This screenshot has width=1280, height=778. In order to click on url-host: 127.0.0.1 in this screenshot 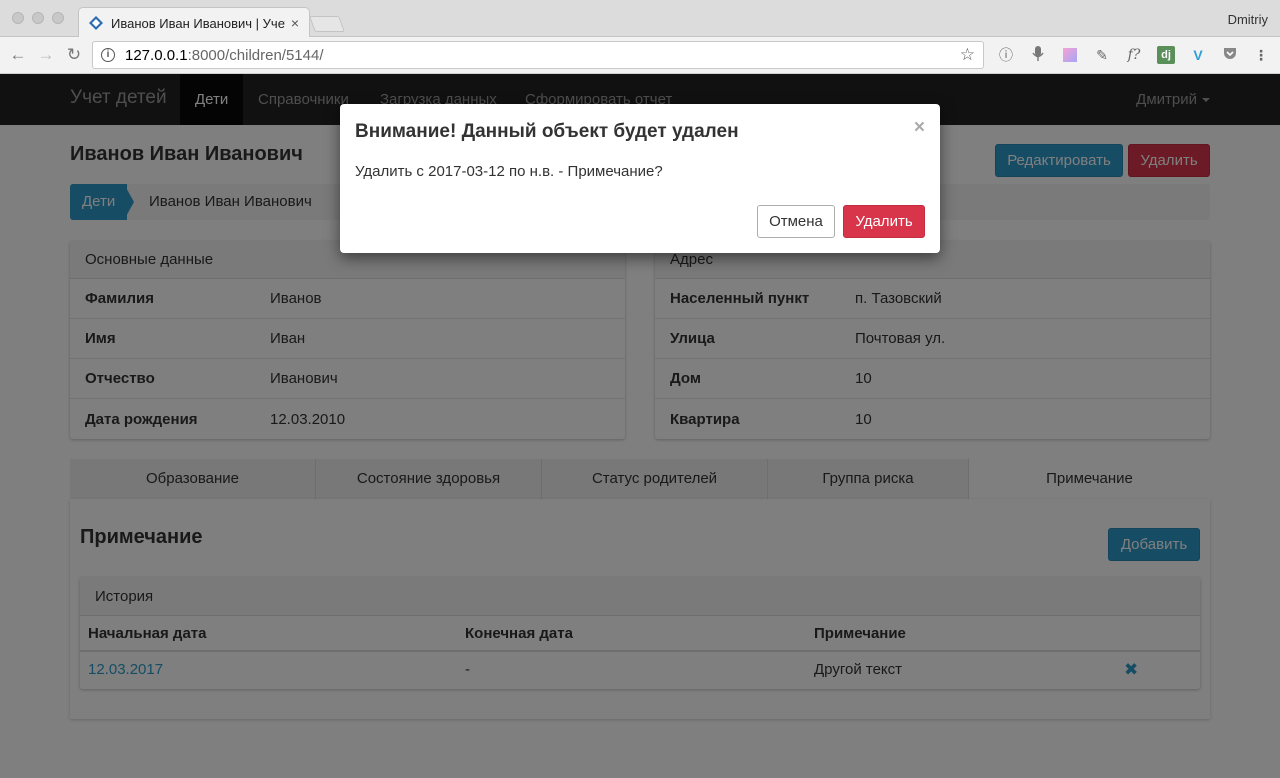, I will do `click(156, 55)`.